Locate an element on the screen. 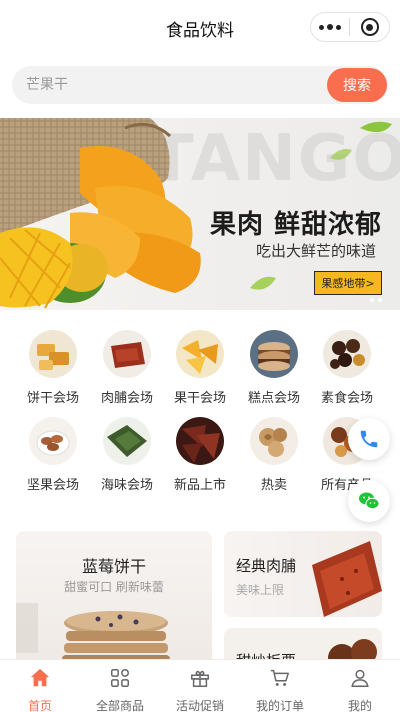 The width and height of the screenshot is (400, 712). close-program-button is located at coordinates (369, 27).